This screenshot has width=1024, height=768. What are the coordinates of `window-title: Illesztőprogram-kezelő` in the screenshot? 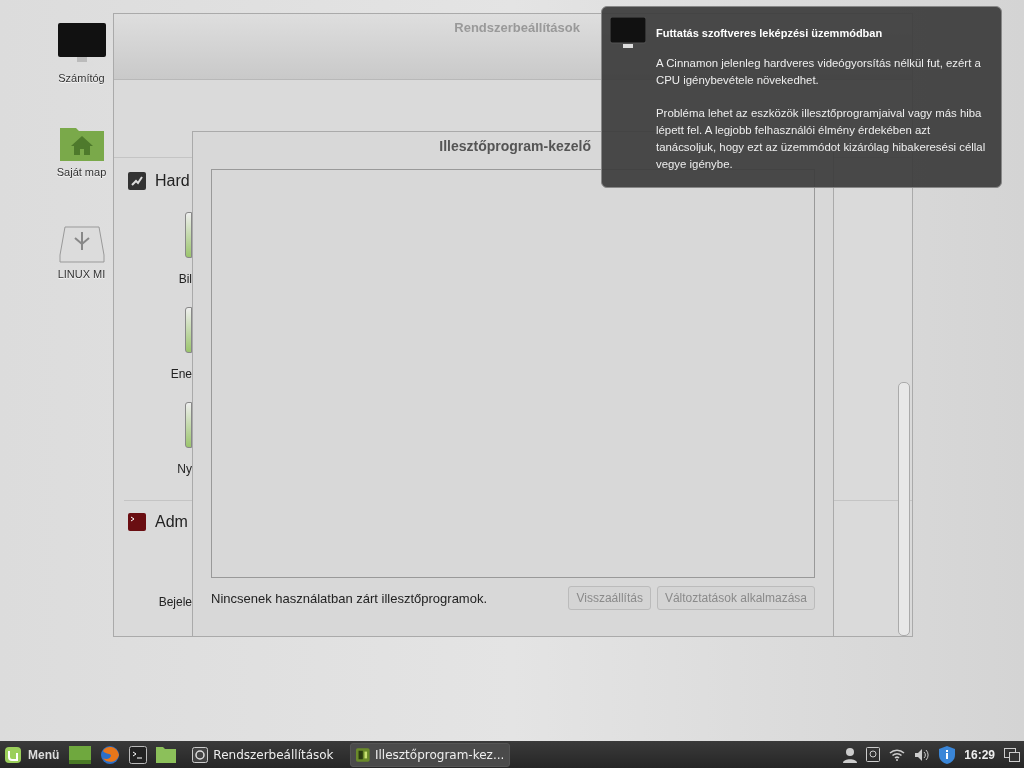 It's located at (515, 146).